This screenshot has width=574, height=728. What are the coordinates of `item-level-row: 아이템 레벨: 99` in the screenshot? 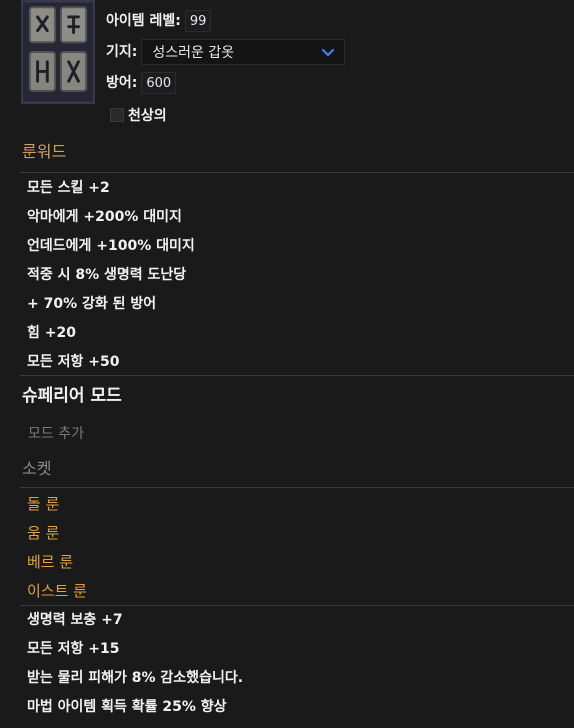 It's located at (159, 21).